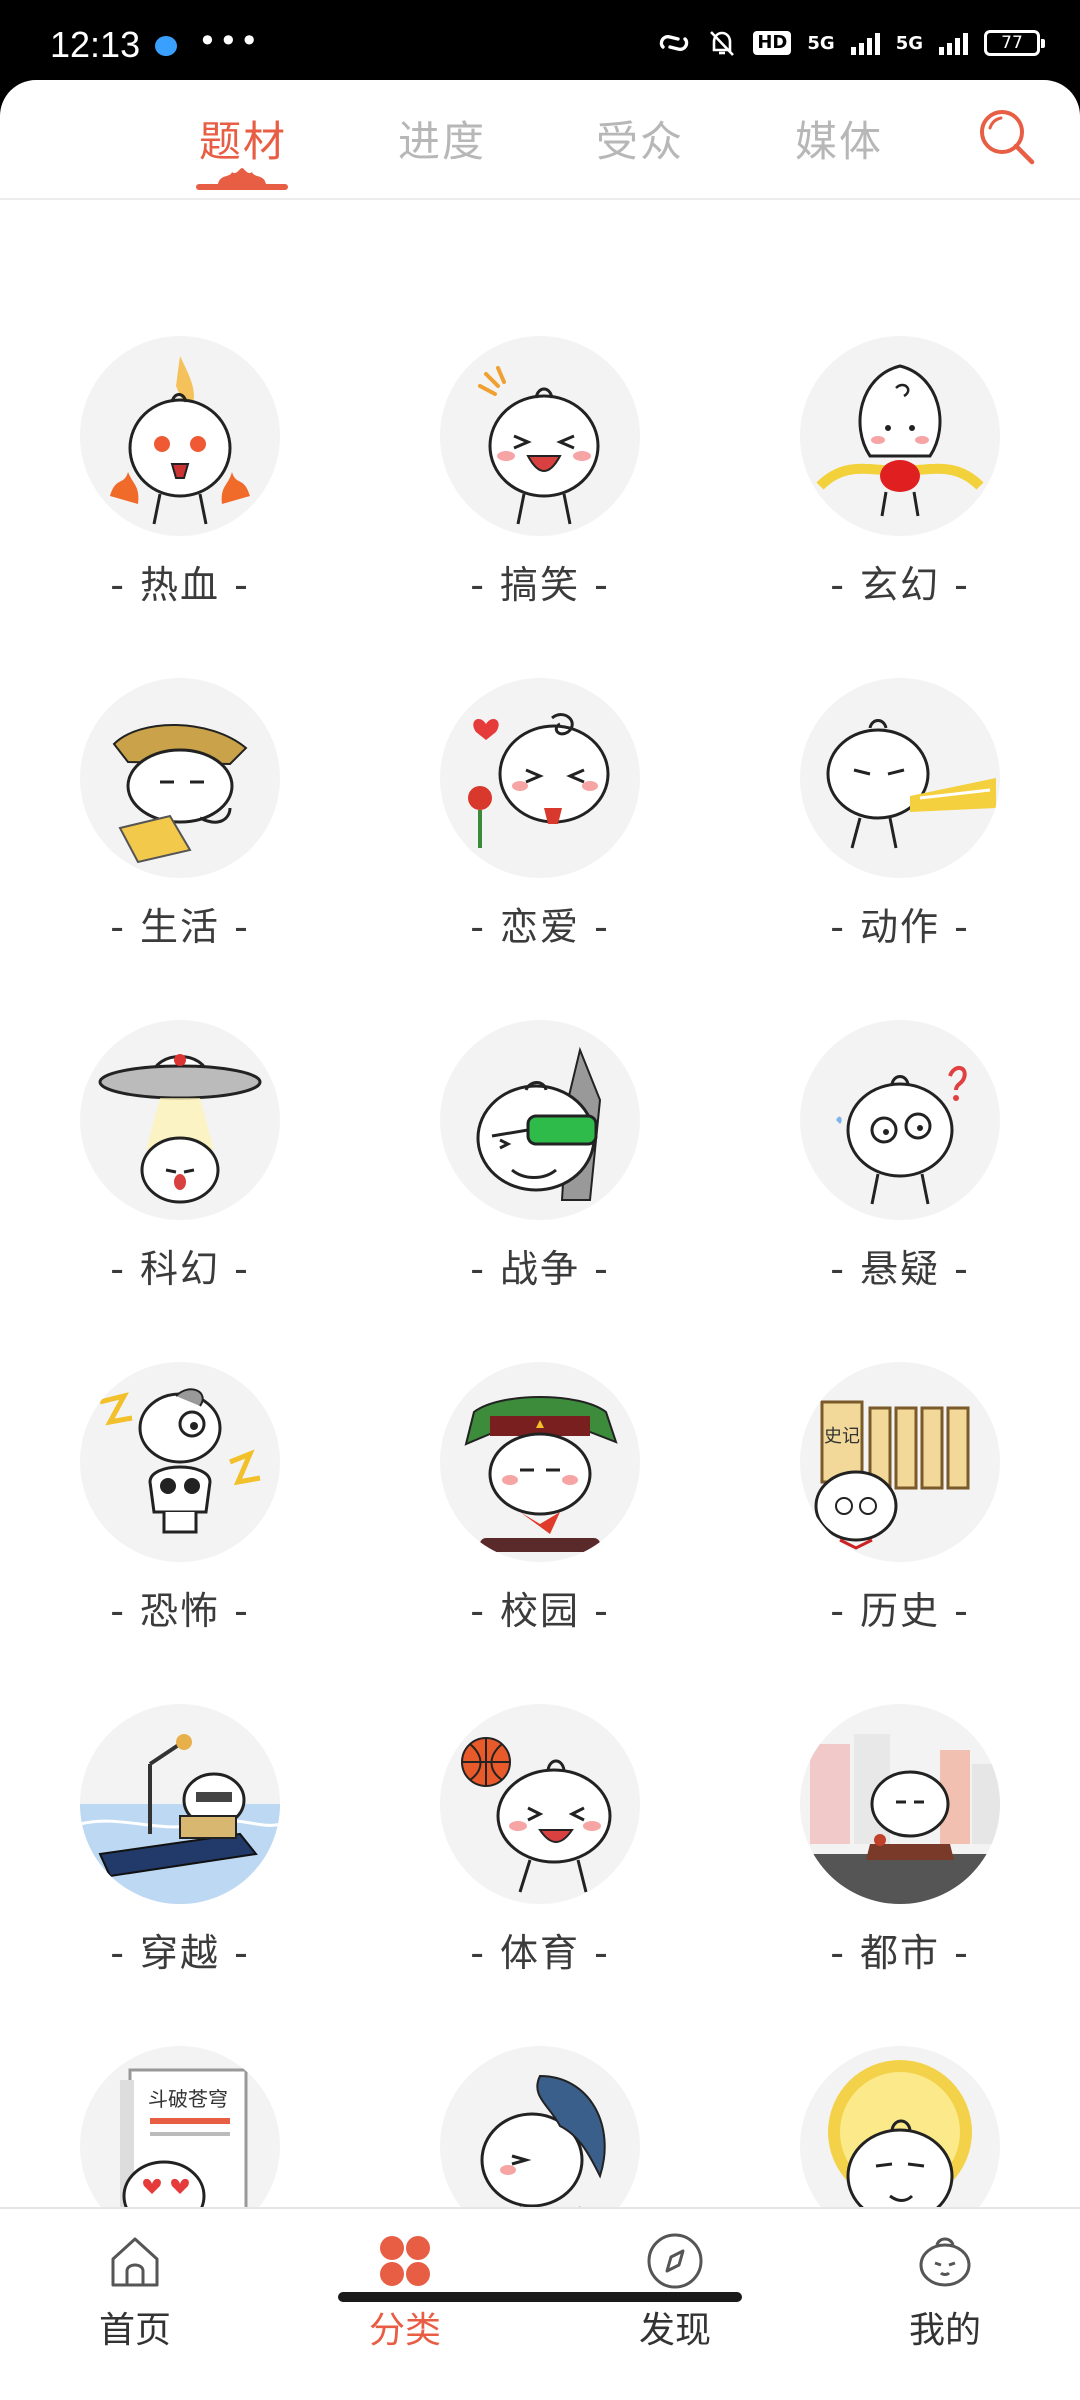  What do you see at coordinates (953, 43) in the screenshot?
I see `signal-bars-2-icon` at bounding box center [953, 43].